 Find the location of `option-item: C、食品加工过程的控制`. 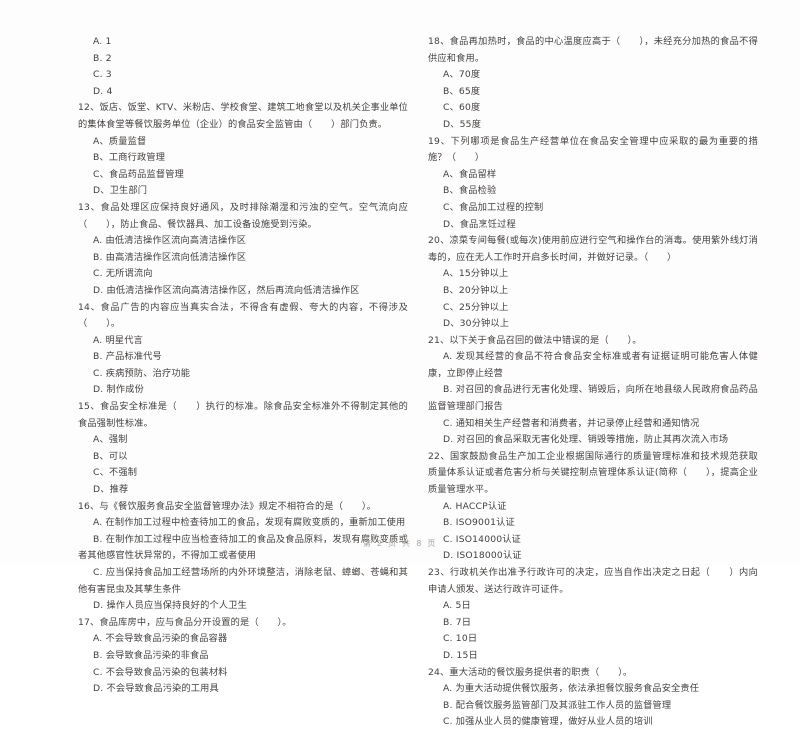

option-item: C、食品加工过程的控制 is located at coordinates (493, 207).